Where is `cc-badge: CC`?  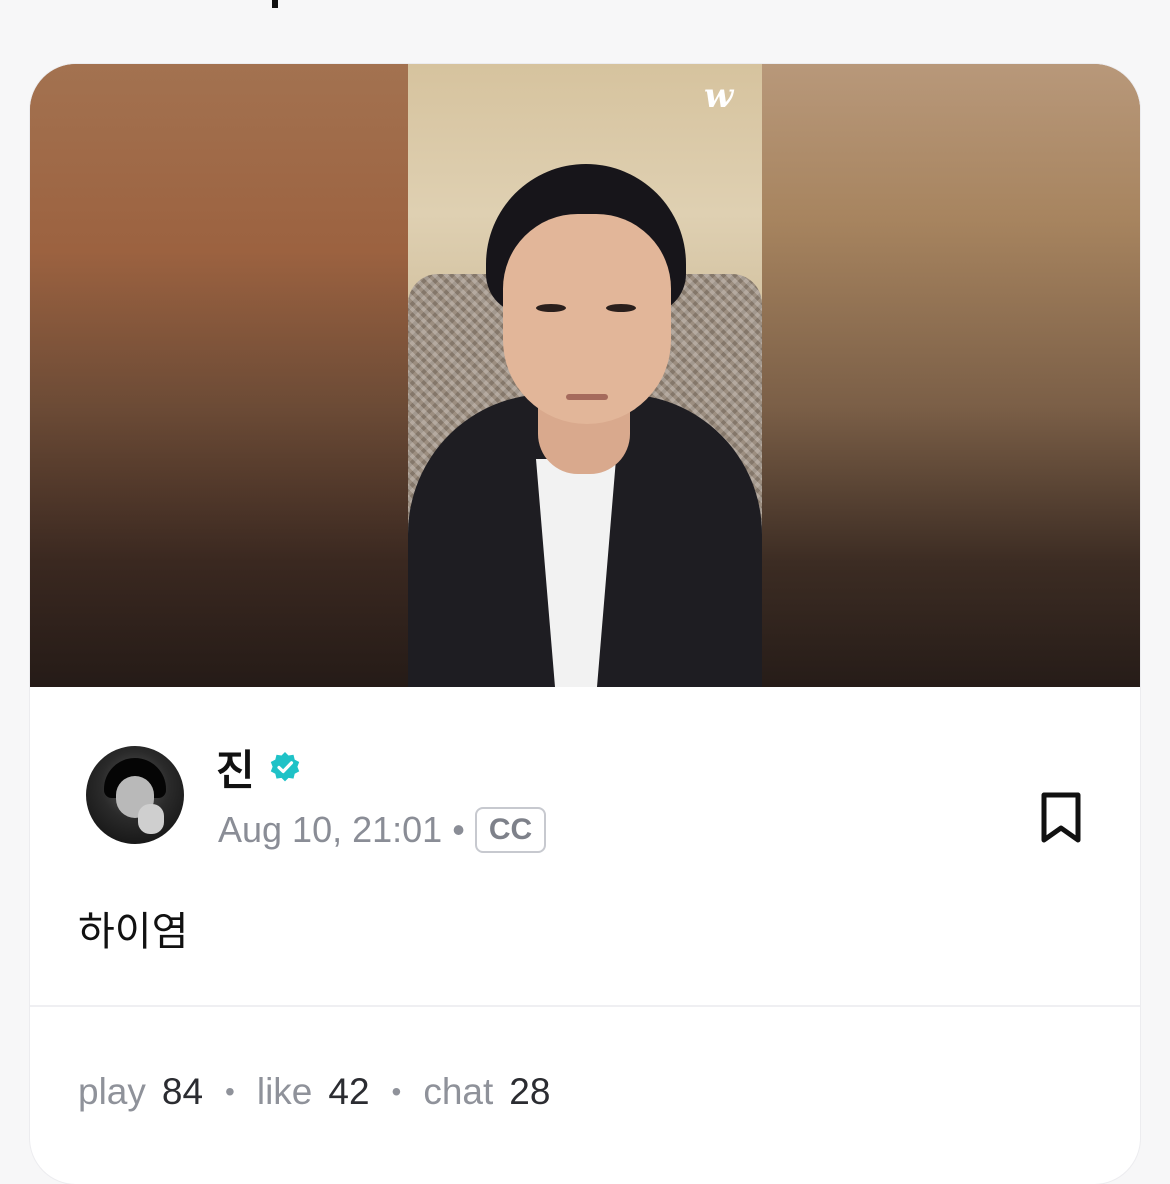 cc-badge: CC is located at coordinates (510, 830).